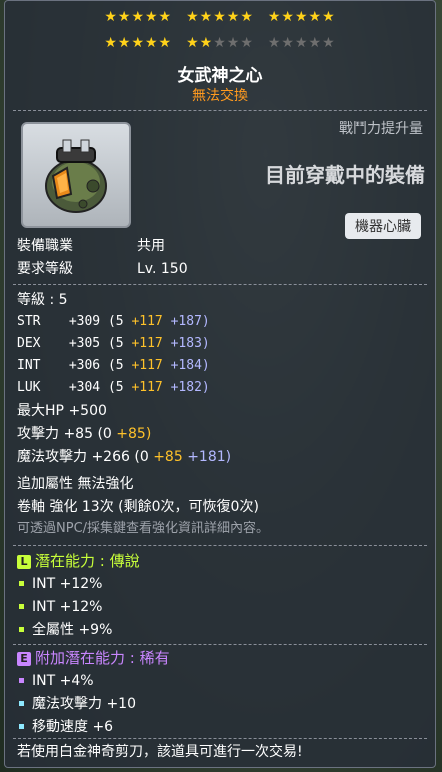 Image resolution: width=442 pixels, height=772 pixels. What do you see at coordinates (383, 226) in the screenshot?
I see `item-category-badge: 機器心臟` at bounding box center [383, 226].